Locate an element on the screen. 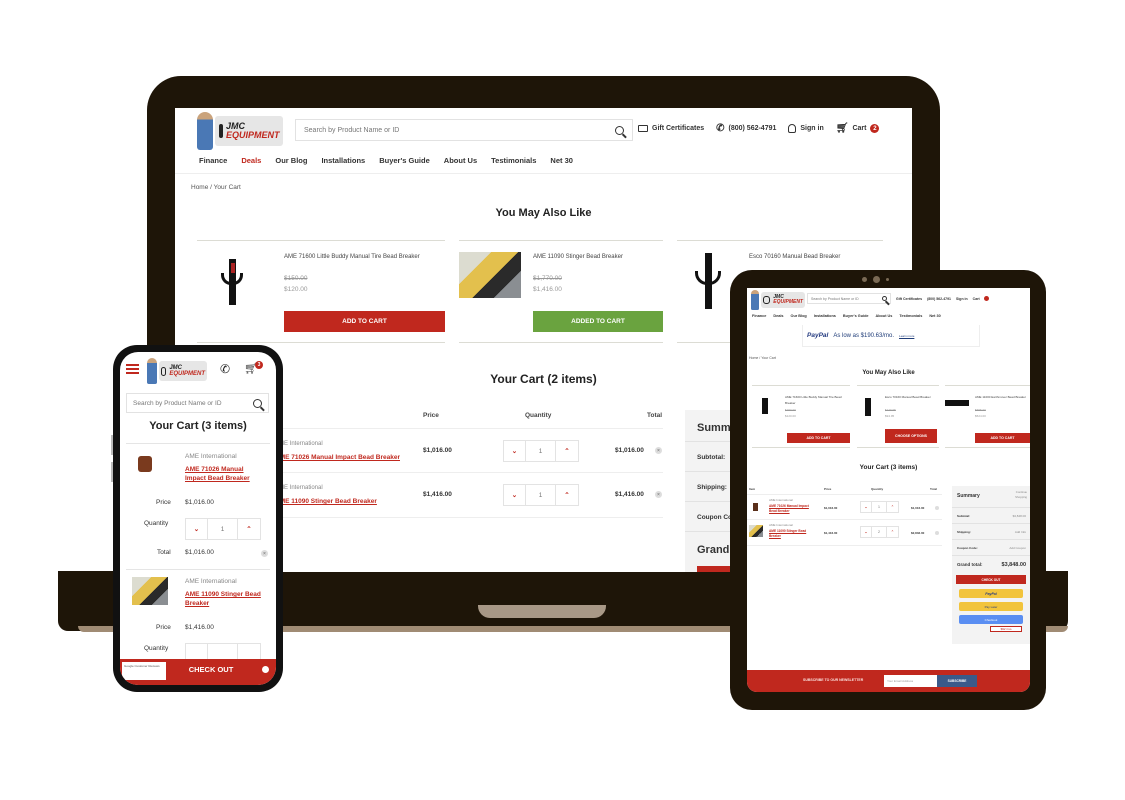  quantity-input: 2 is located at coordinates (879, 532).